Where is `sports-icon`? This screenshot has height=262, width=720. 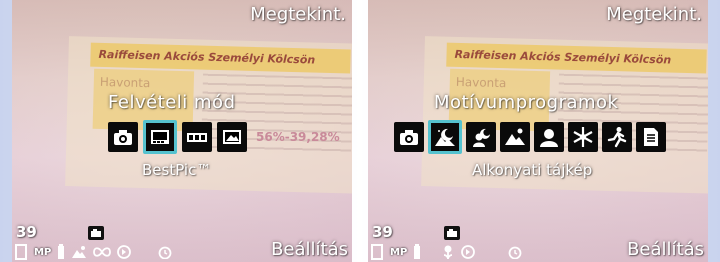 sports-icon is located at coordinates (617, 137).